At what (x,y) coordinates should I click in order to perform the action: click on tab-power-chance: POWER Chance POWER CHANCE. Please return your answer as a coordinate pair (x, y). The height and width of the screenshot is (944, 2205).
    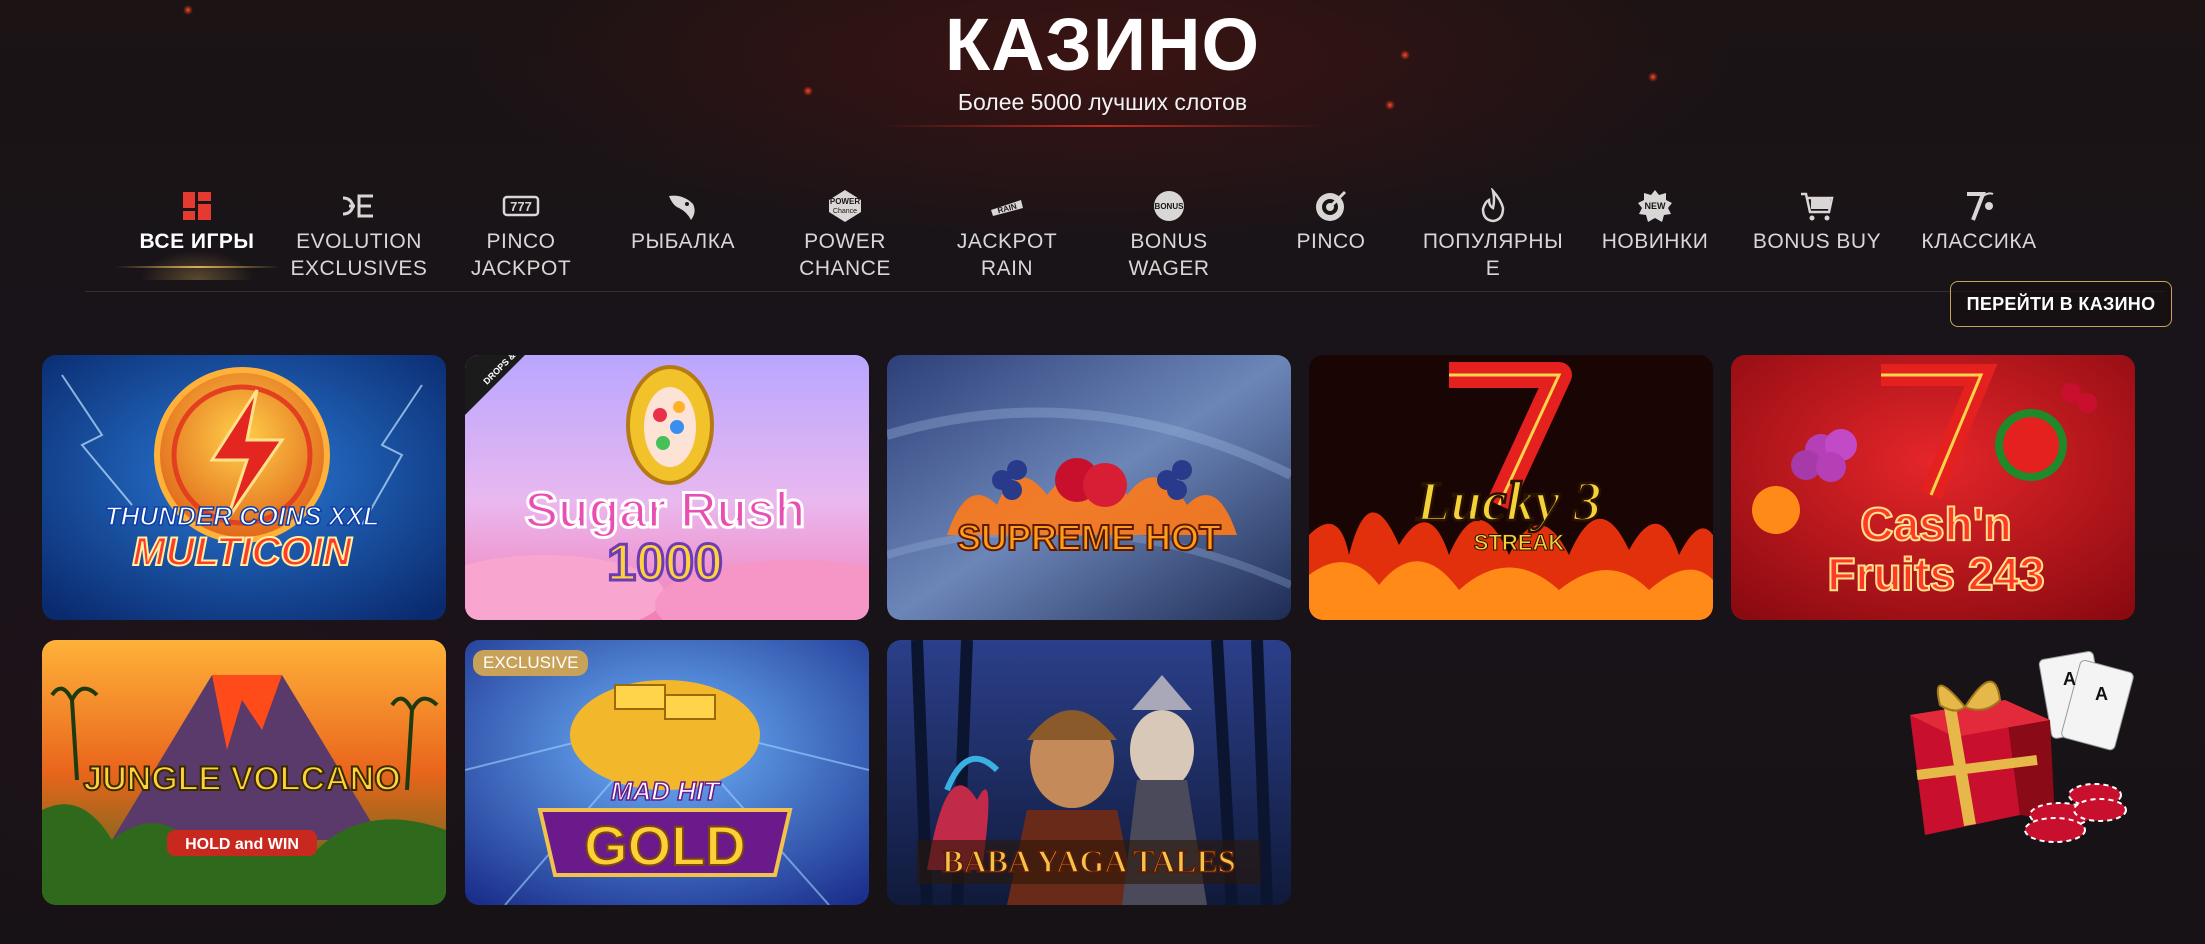
    Looking at the image, I should click on (845, 235).